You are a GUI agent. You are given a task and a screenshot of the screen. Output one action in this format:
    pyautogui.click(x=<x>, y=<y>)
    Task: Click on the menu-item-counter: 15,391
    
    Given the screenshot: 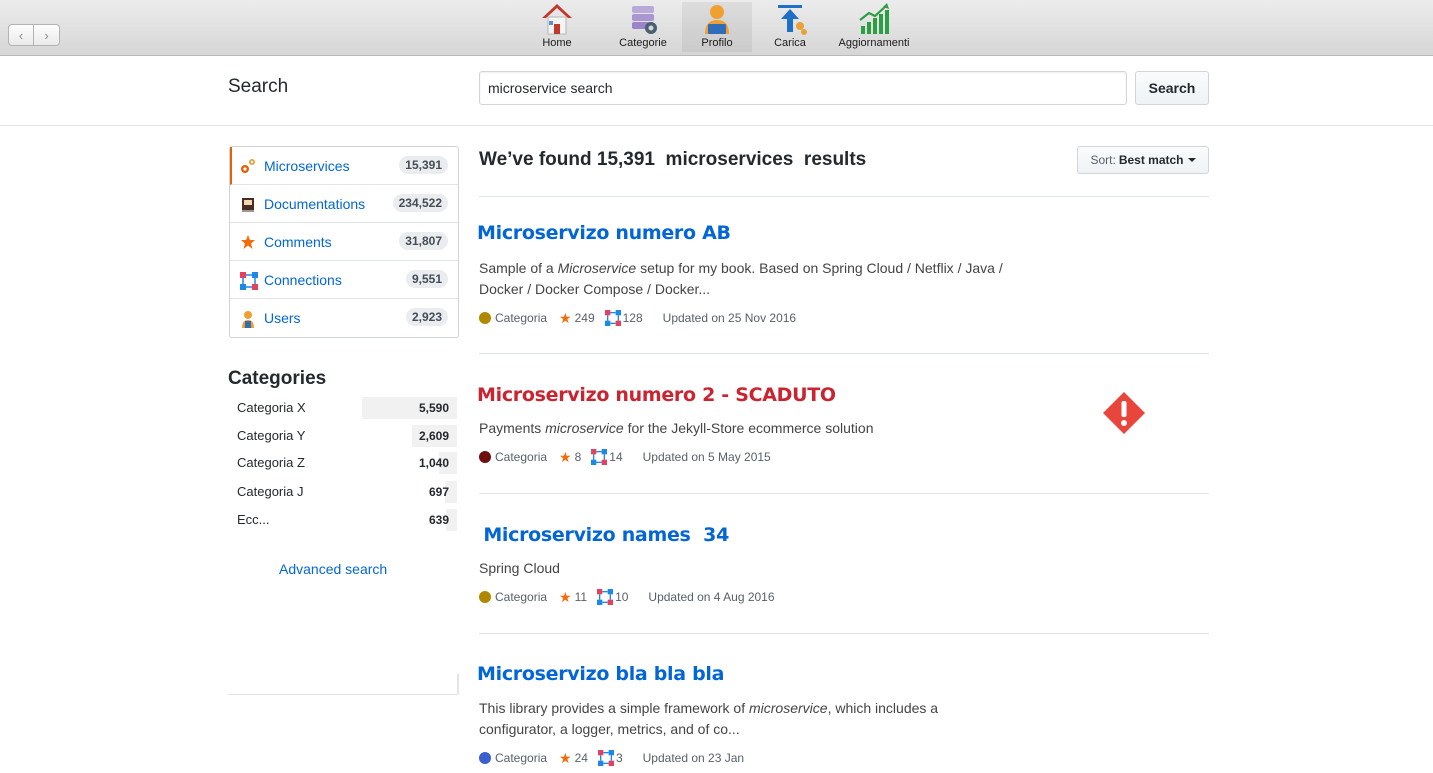 What is the action you would take?
    pyautogui.click(x=423, y=165)
    